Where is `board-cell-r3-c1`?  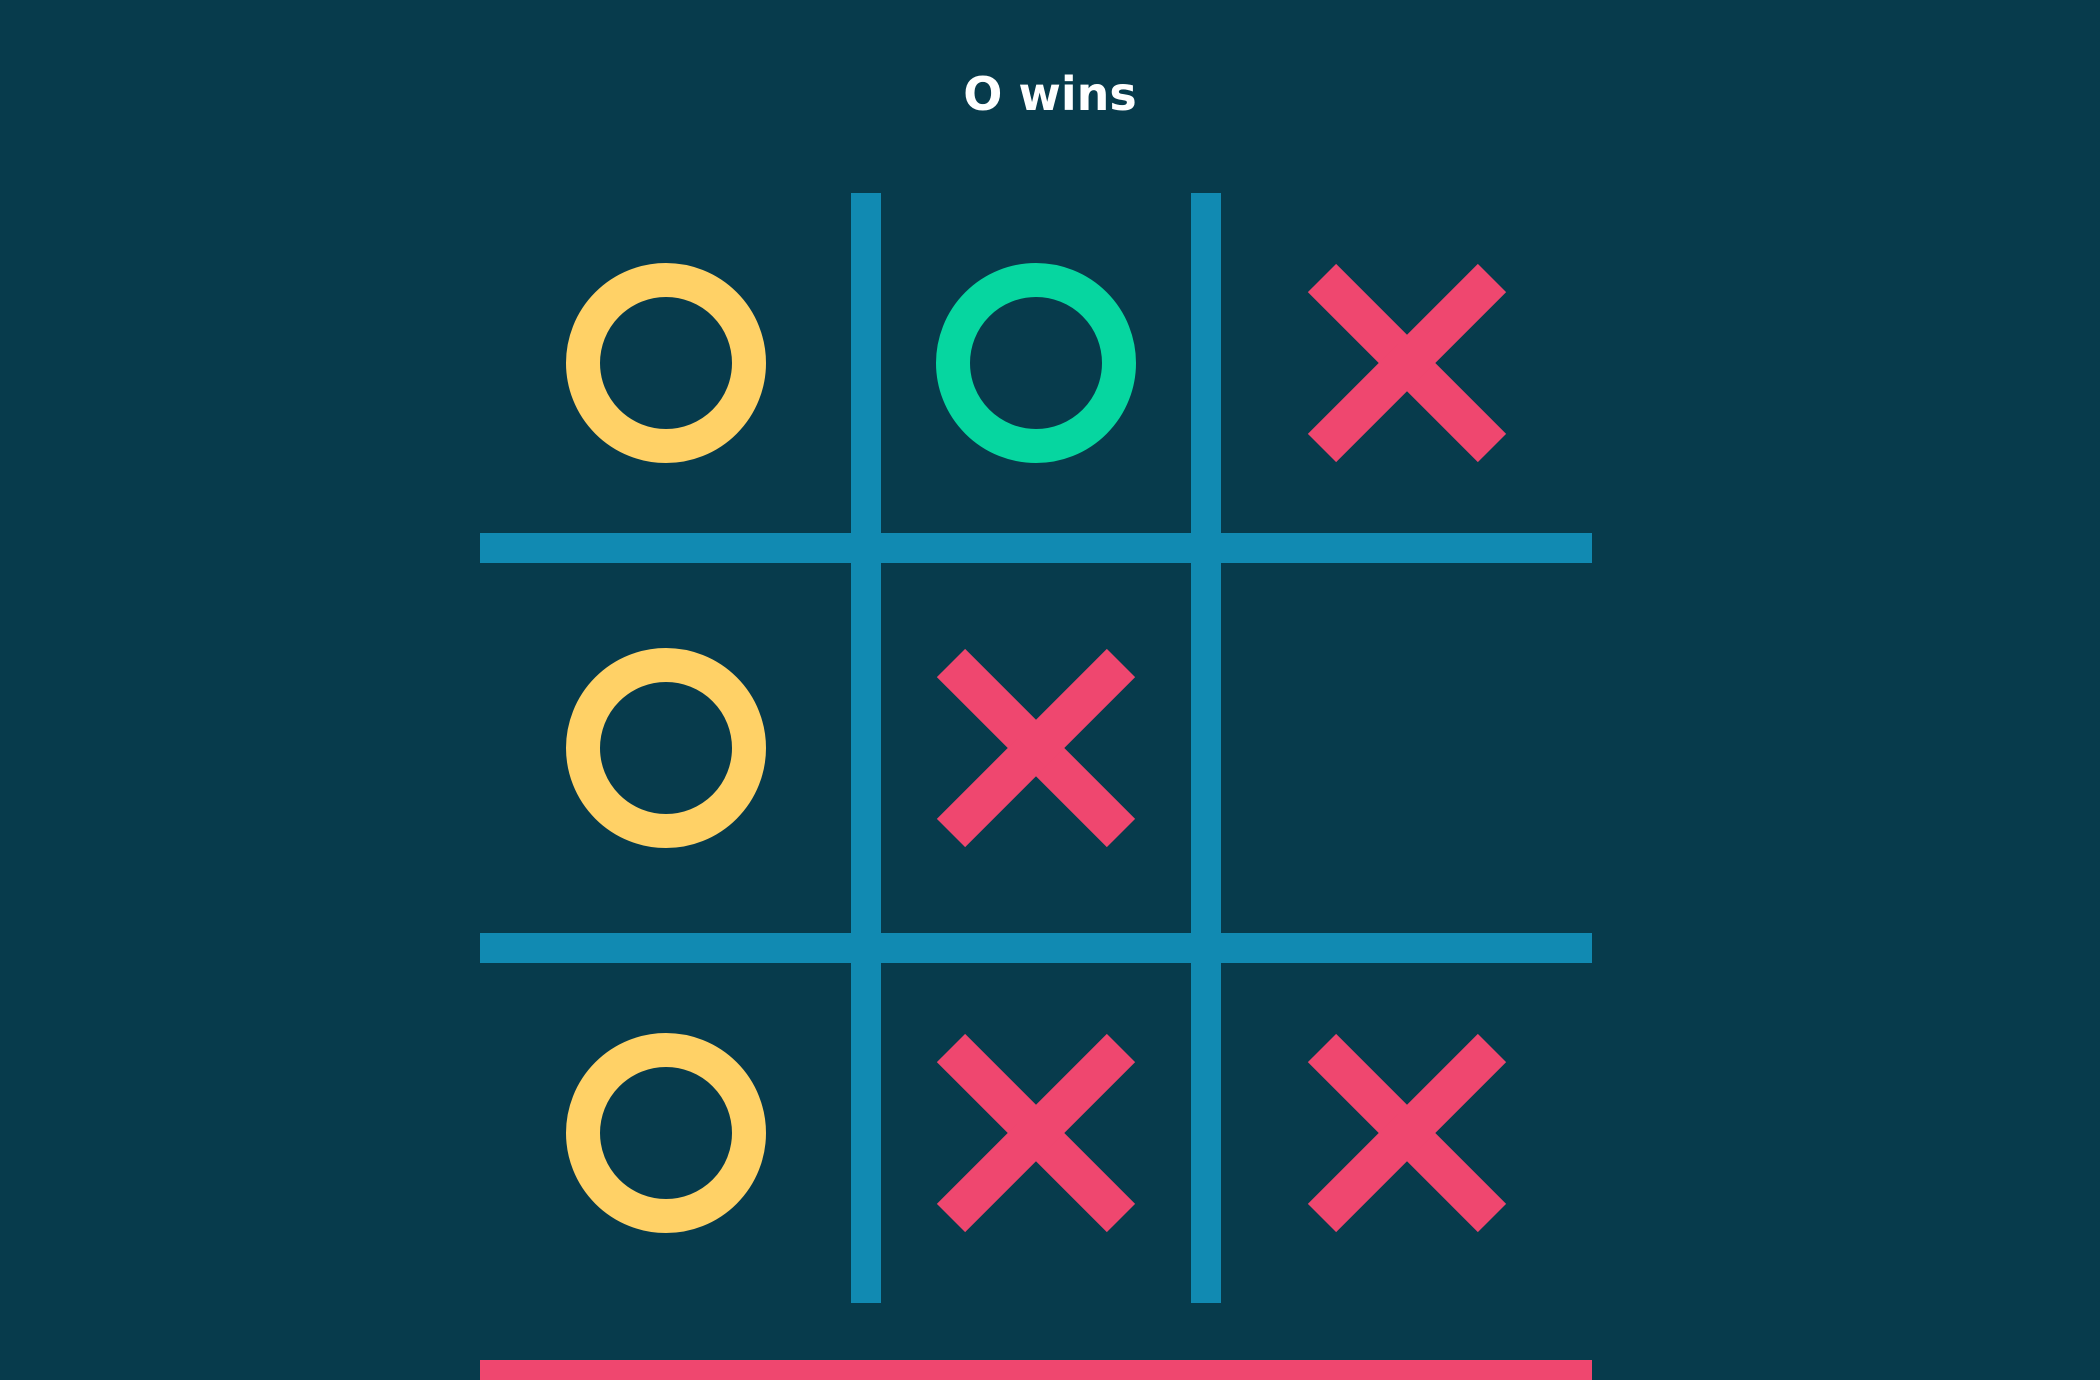 board-cell-r3-c1 is located at coordinates (665, 1133).